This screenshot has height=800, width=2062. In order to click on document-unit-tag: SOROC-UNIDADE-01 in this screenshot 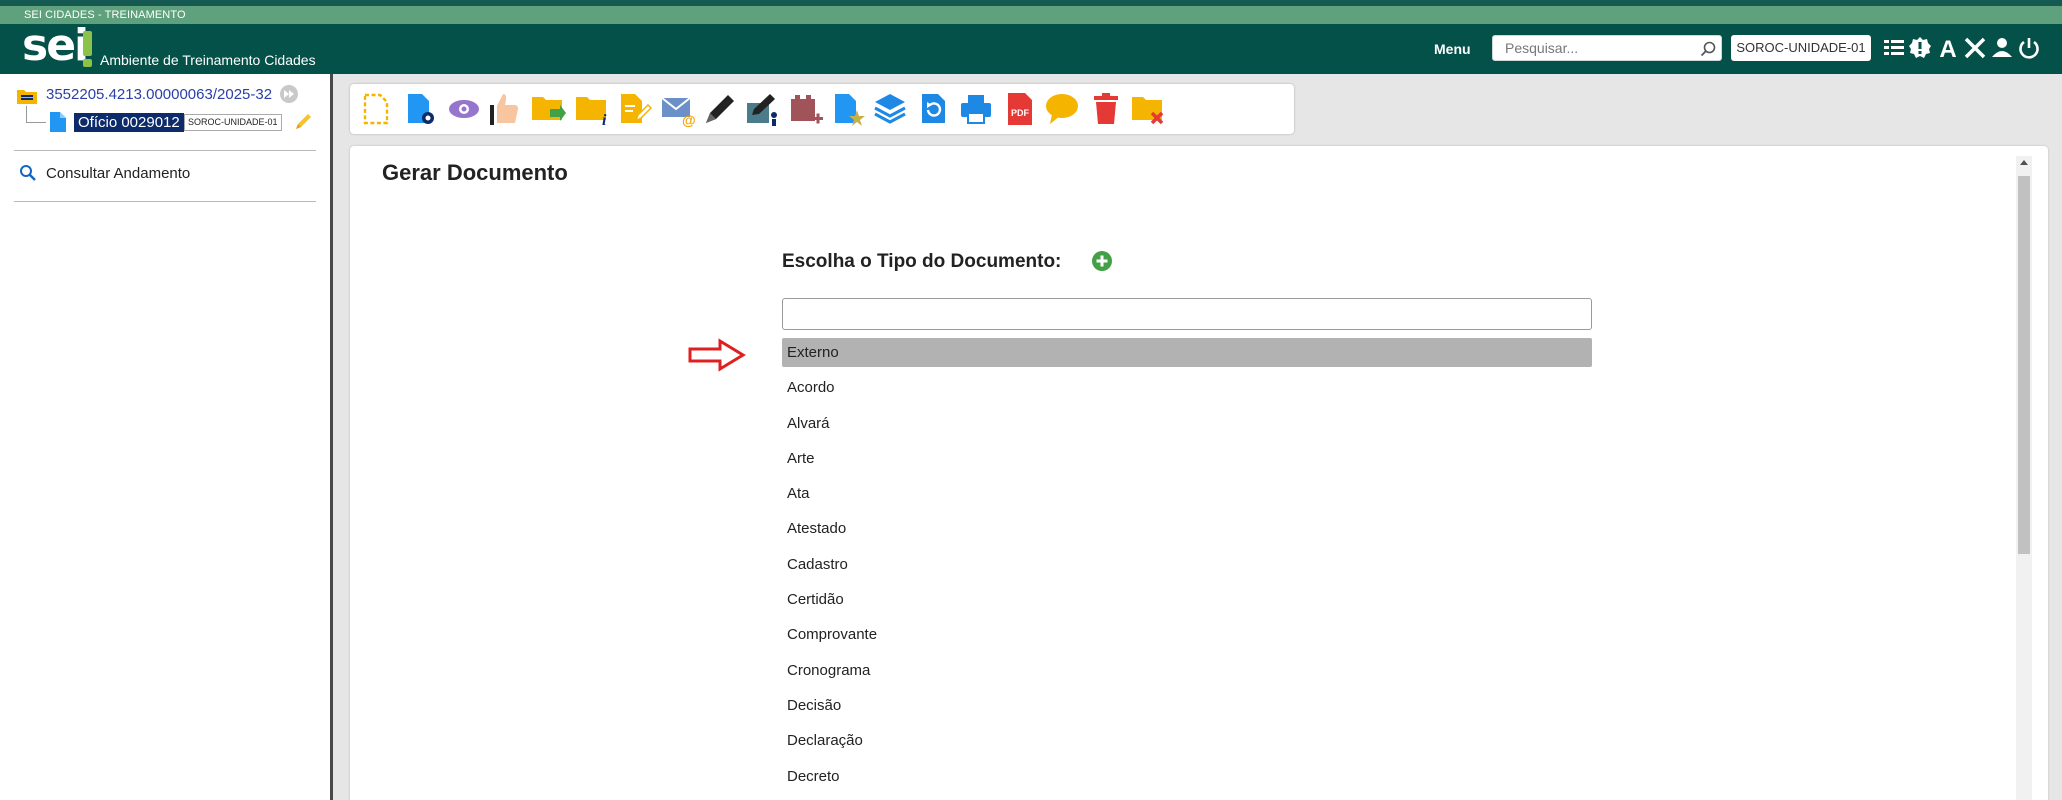, I will do `click(233, 122)`.